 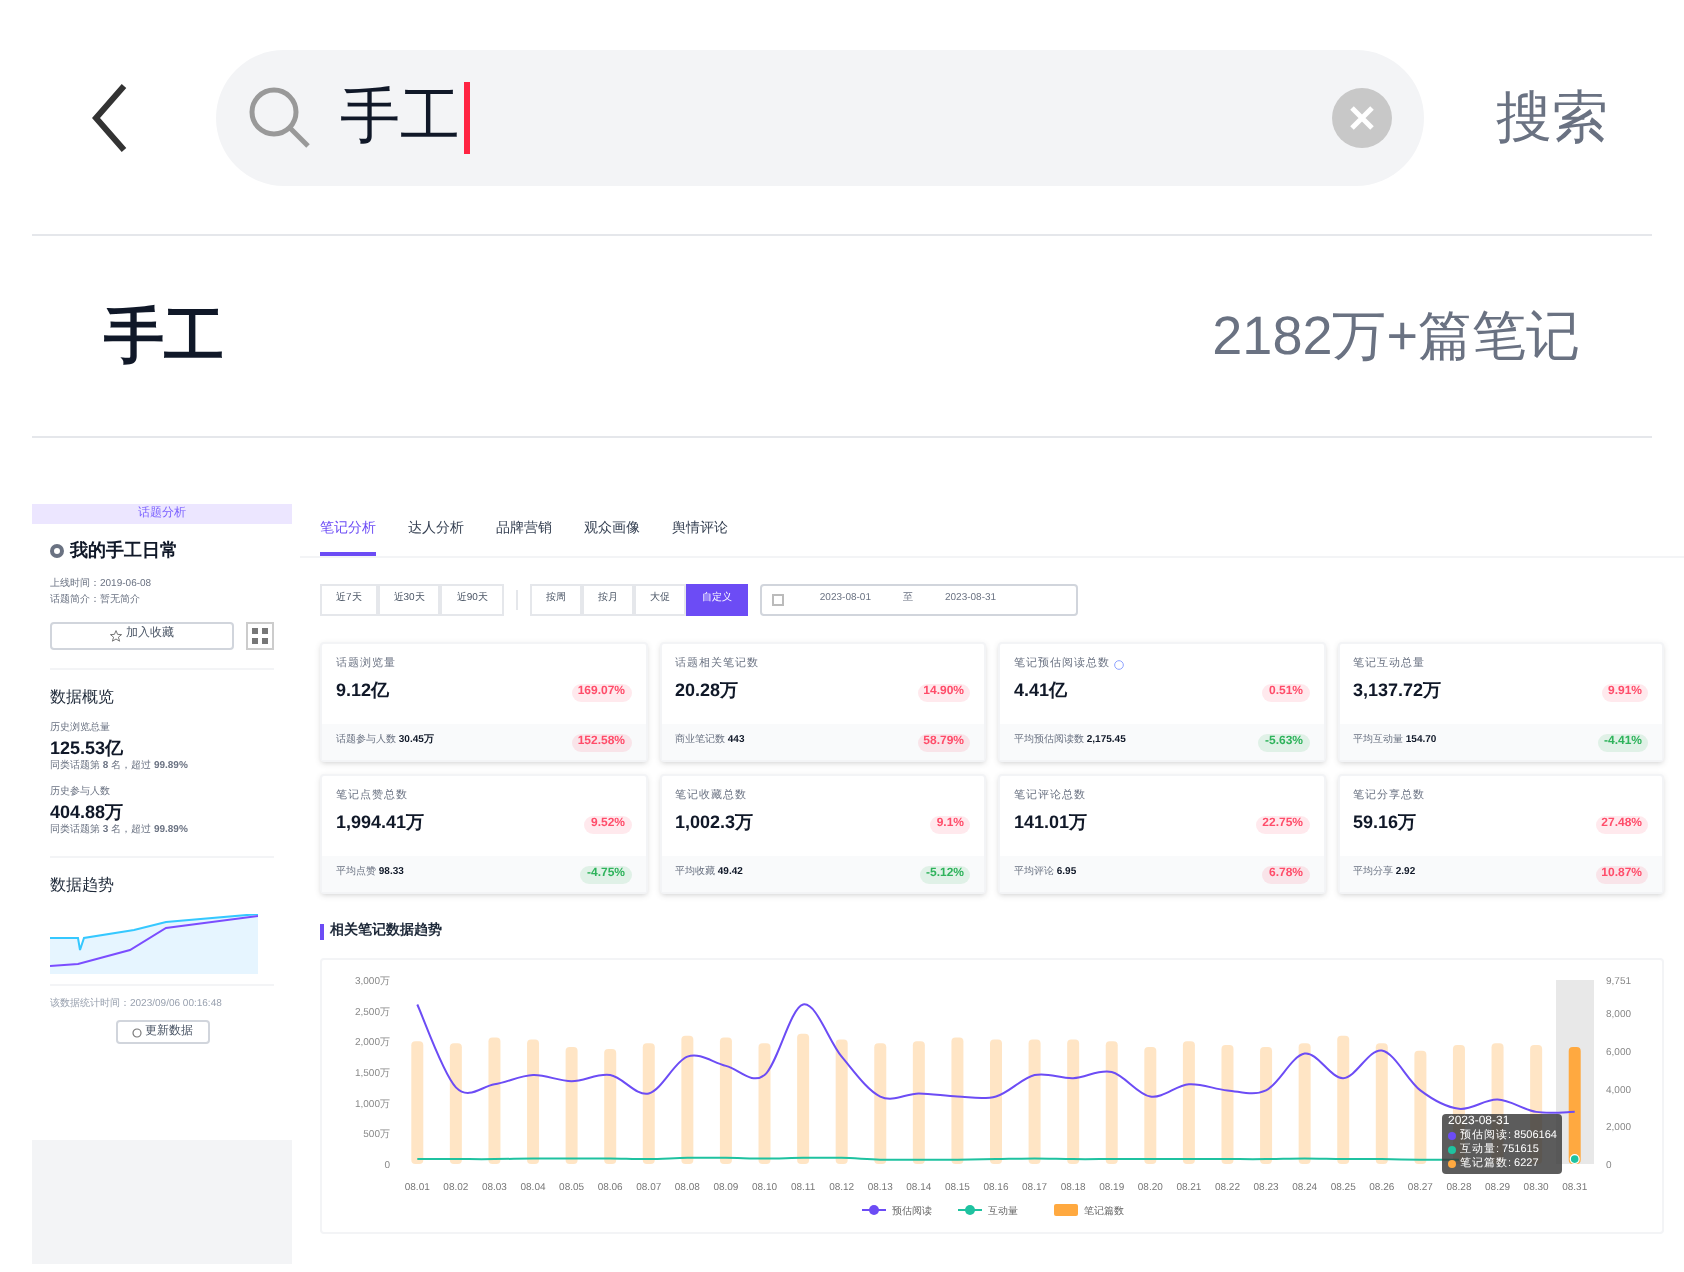 I want to click on search-text: 手工, so click(x=400, y=118).